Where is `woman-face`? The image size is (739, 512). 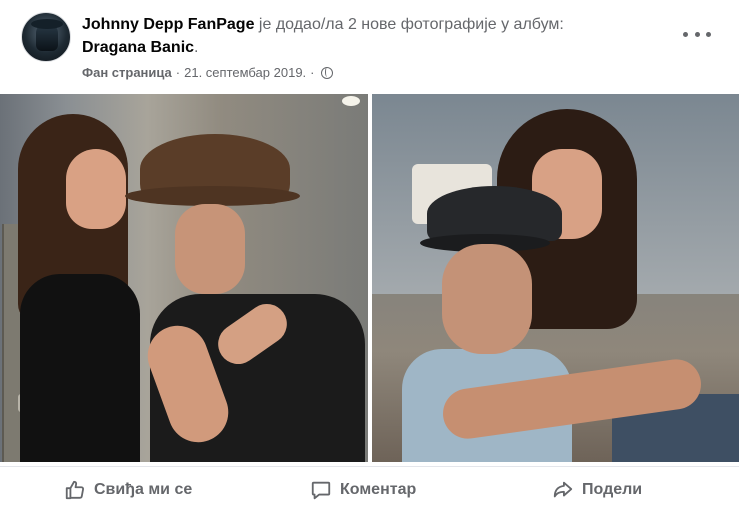 woman-face is located at coordinates (96, 189).